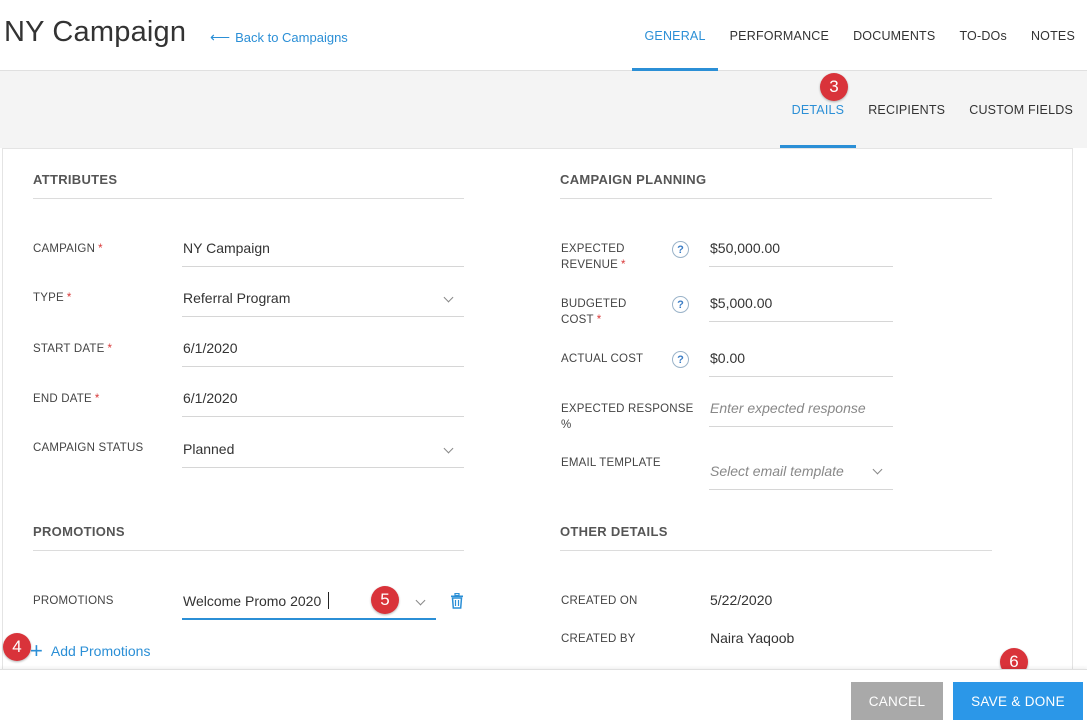  I want to click on tab-documents: DOCUMENTS, so click(894, 35).